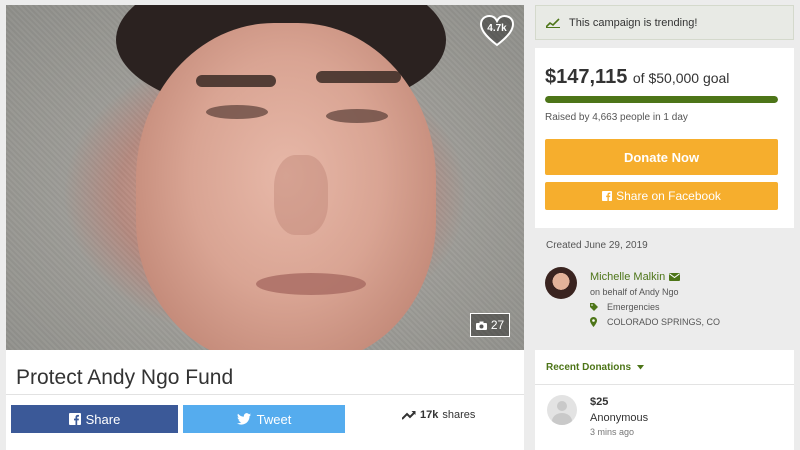 This screenshot has height=450, width=800. I want to click on recent-donations-label: Recent Donations, so click(589, 367).